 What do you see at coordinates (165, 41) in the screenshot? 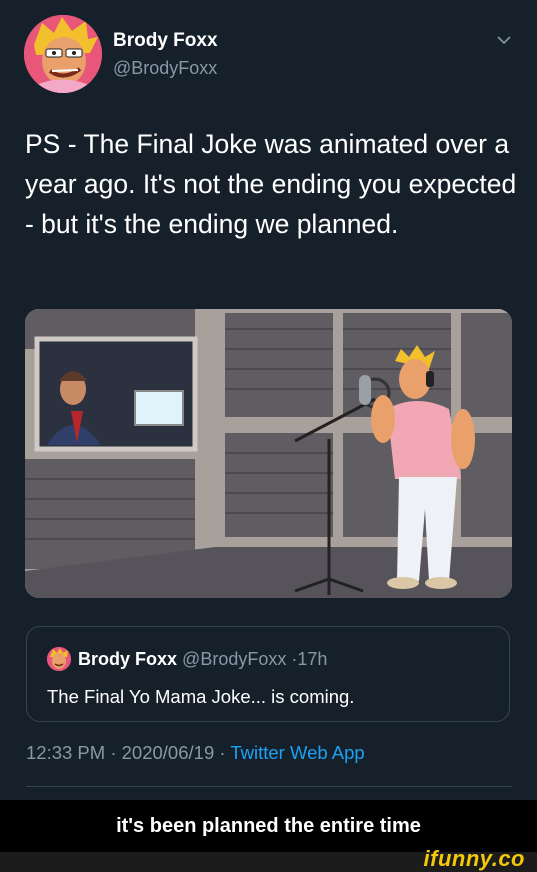
I see `author-name: Brody Foxx` at bounding box center [165, 41].